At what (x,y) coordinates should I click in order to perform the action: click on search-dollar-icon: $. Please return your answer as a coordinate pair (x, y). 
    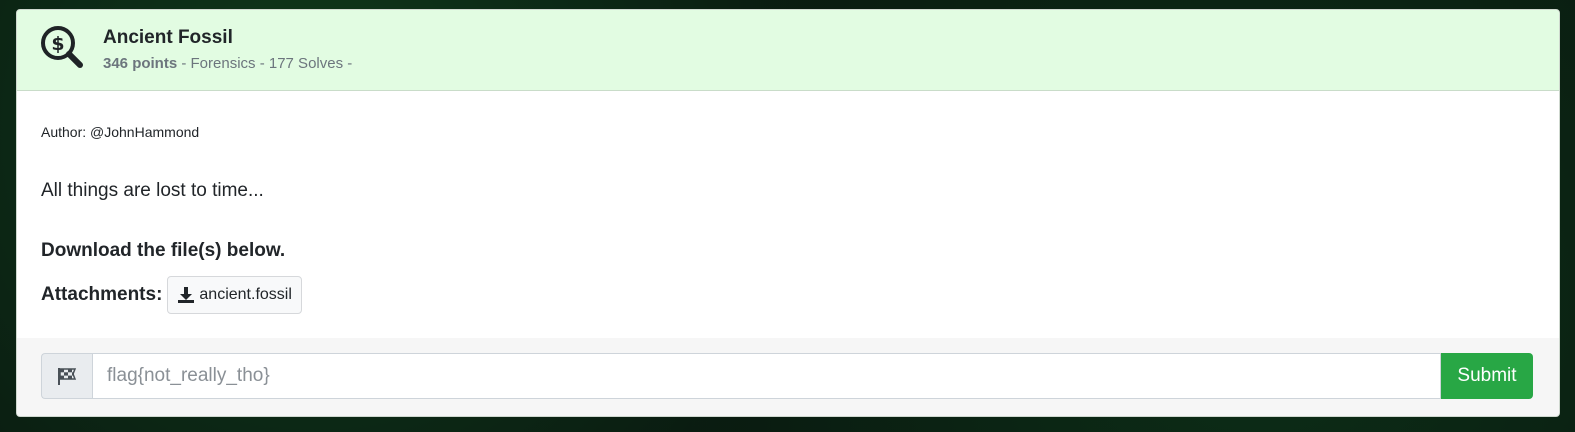
    Looking at the image, I should click on (62, 47).